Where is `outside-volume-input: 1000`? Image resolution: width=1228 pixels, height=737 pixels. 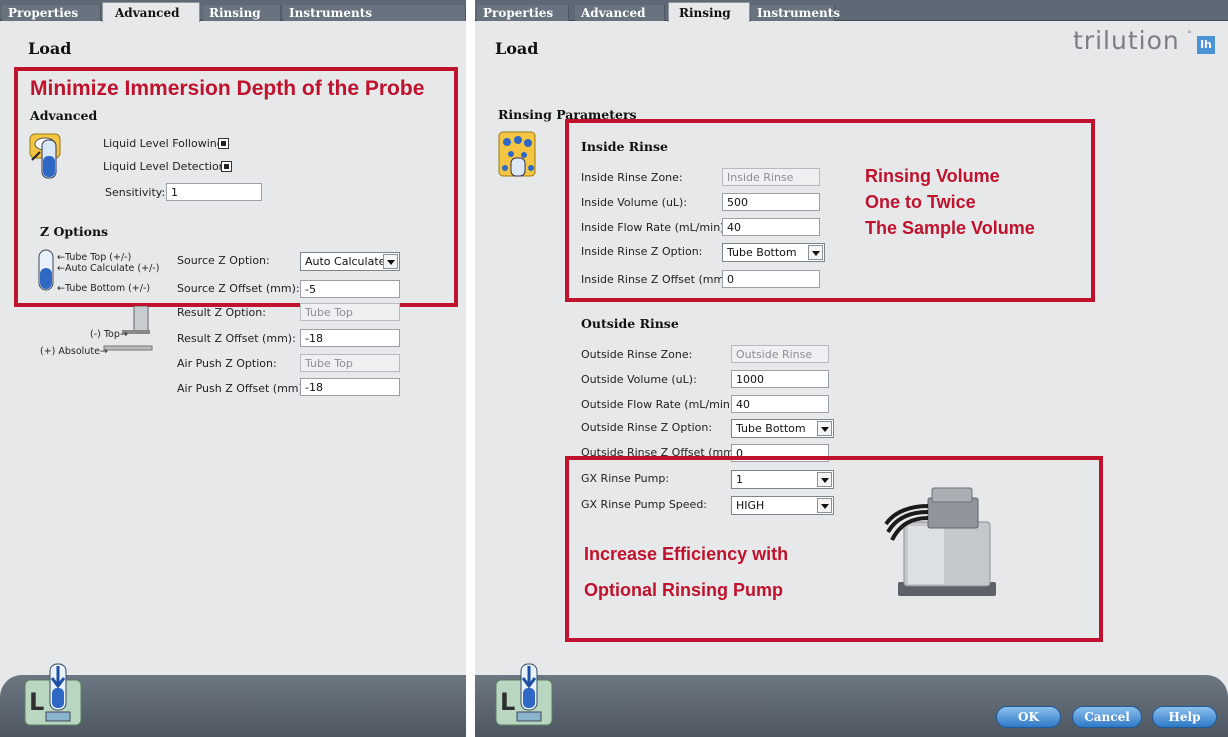 outside-volume-input: 1000 is located at coordinates (780, 379).